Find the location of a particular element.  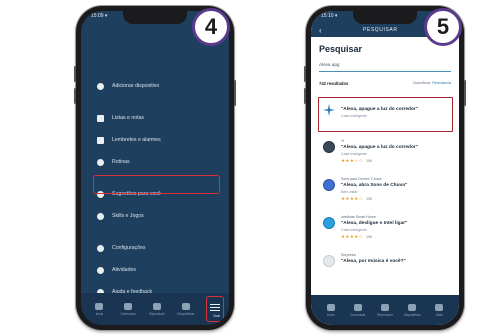

reminder-icon is located at coordinates (100, 140).